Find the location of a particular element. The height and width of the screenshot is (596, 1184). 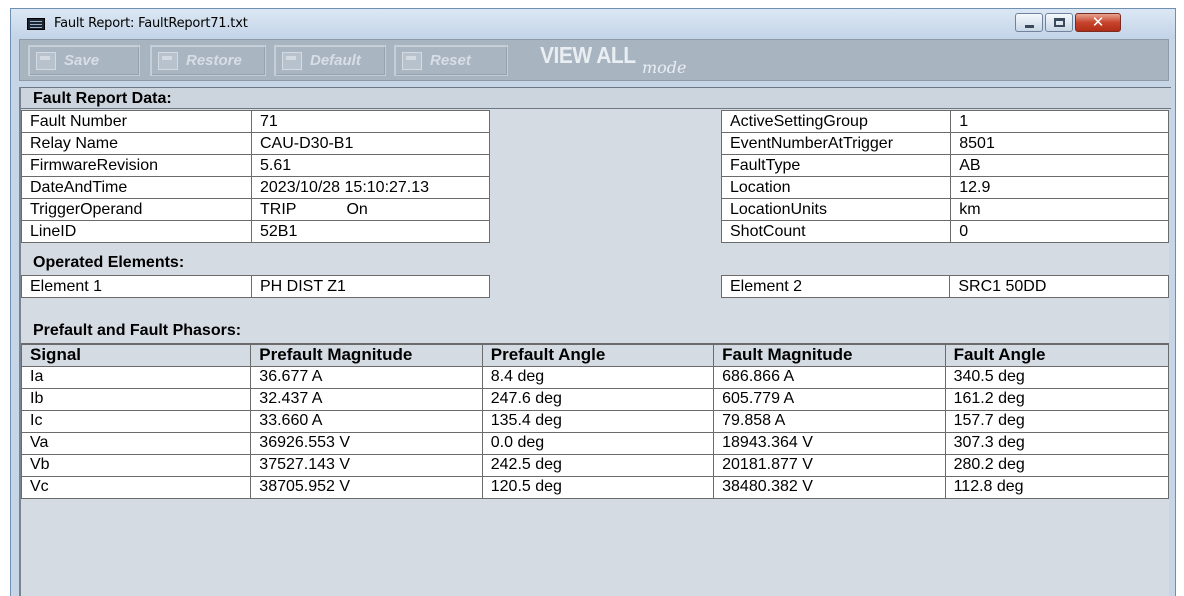

field-label: LineID is located at coordinates (136, 231).